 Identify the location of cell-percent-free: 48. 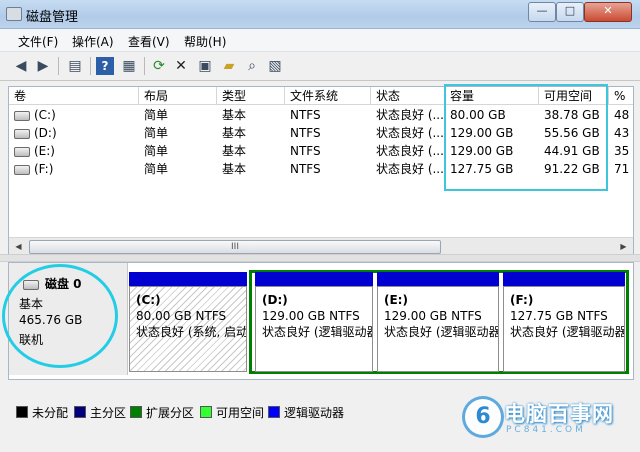
(622, 115).